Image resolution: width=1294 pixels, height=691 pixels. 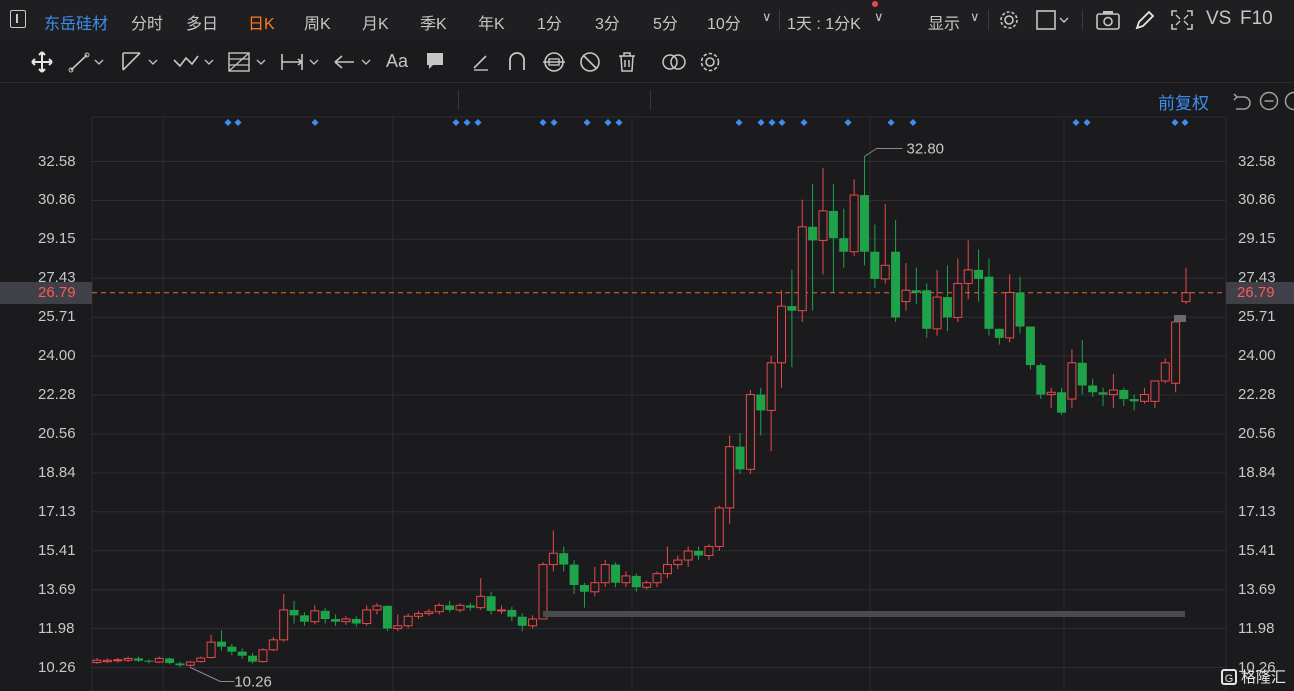 What do you see at coordinates (261, 22) in the screenshot?
I see `tab-period-2: 日K` at bounding box center [261, 22].